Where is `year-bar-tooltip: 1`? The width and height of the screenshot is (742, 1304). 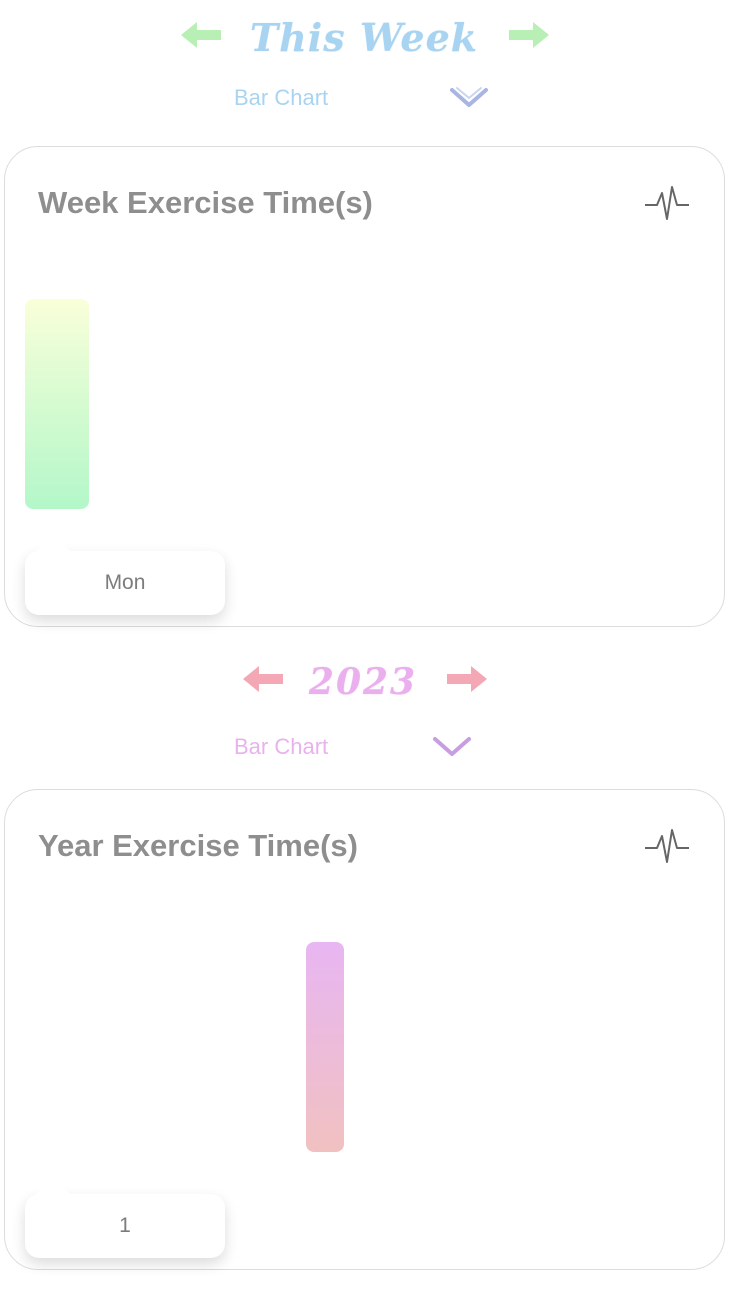 year-bar-tooltip: 1 is located at coordinates (125, 1217).